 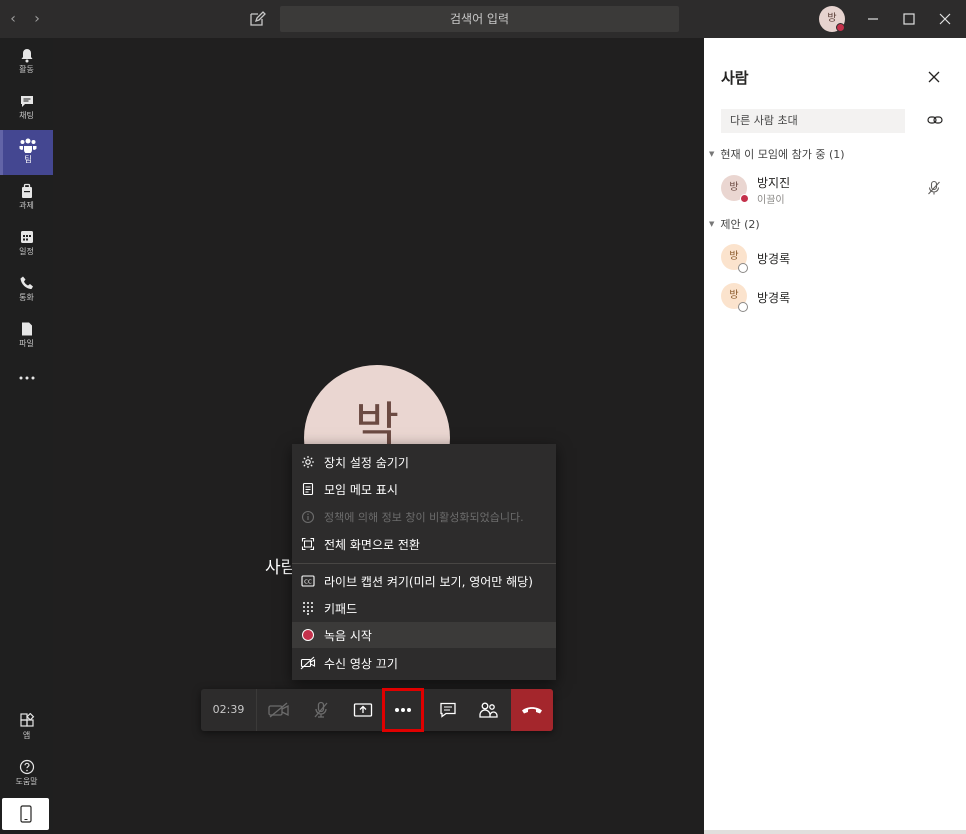 What do you see at coordinates (308, 462) in the screenshot?
I see `gear-icon` at bounding box center [308, 462].